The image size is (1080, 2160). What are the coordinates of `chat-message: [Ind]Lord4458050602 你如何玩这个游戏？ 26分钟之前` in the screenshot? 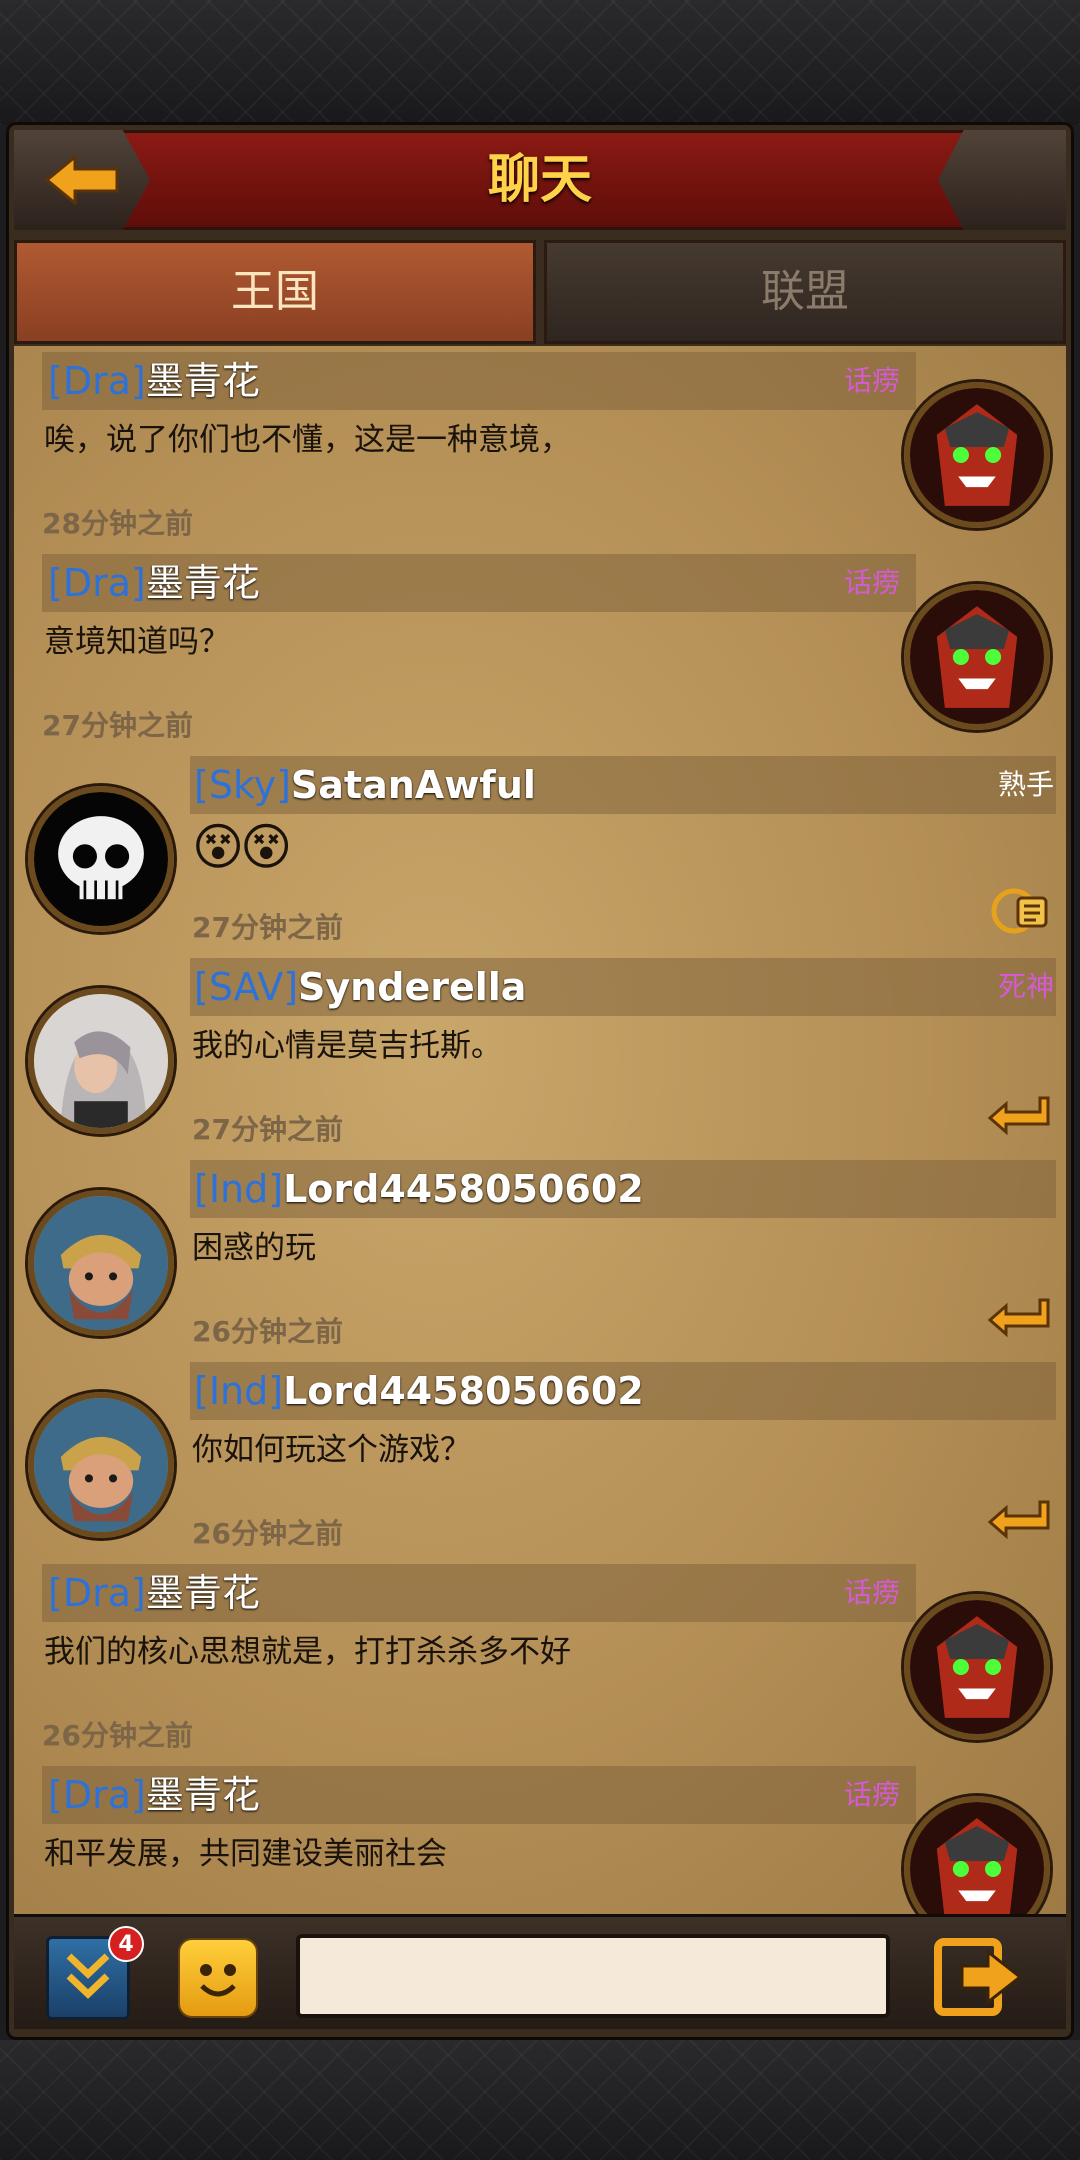 It's located at (540, 1463).